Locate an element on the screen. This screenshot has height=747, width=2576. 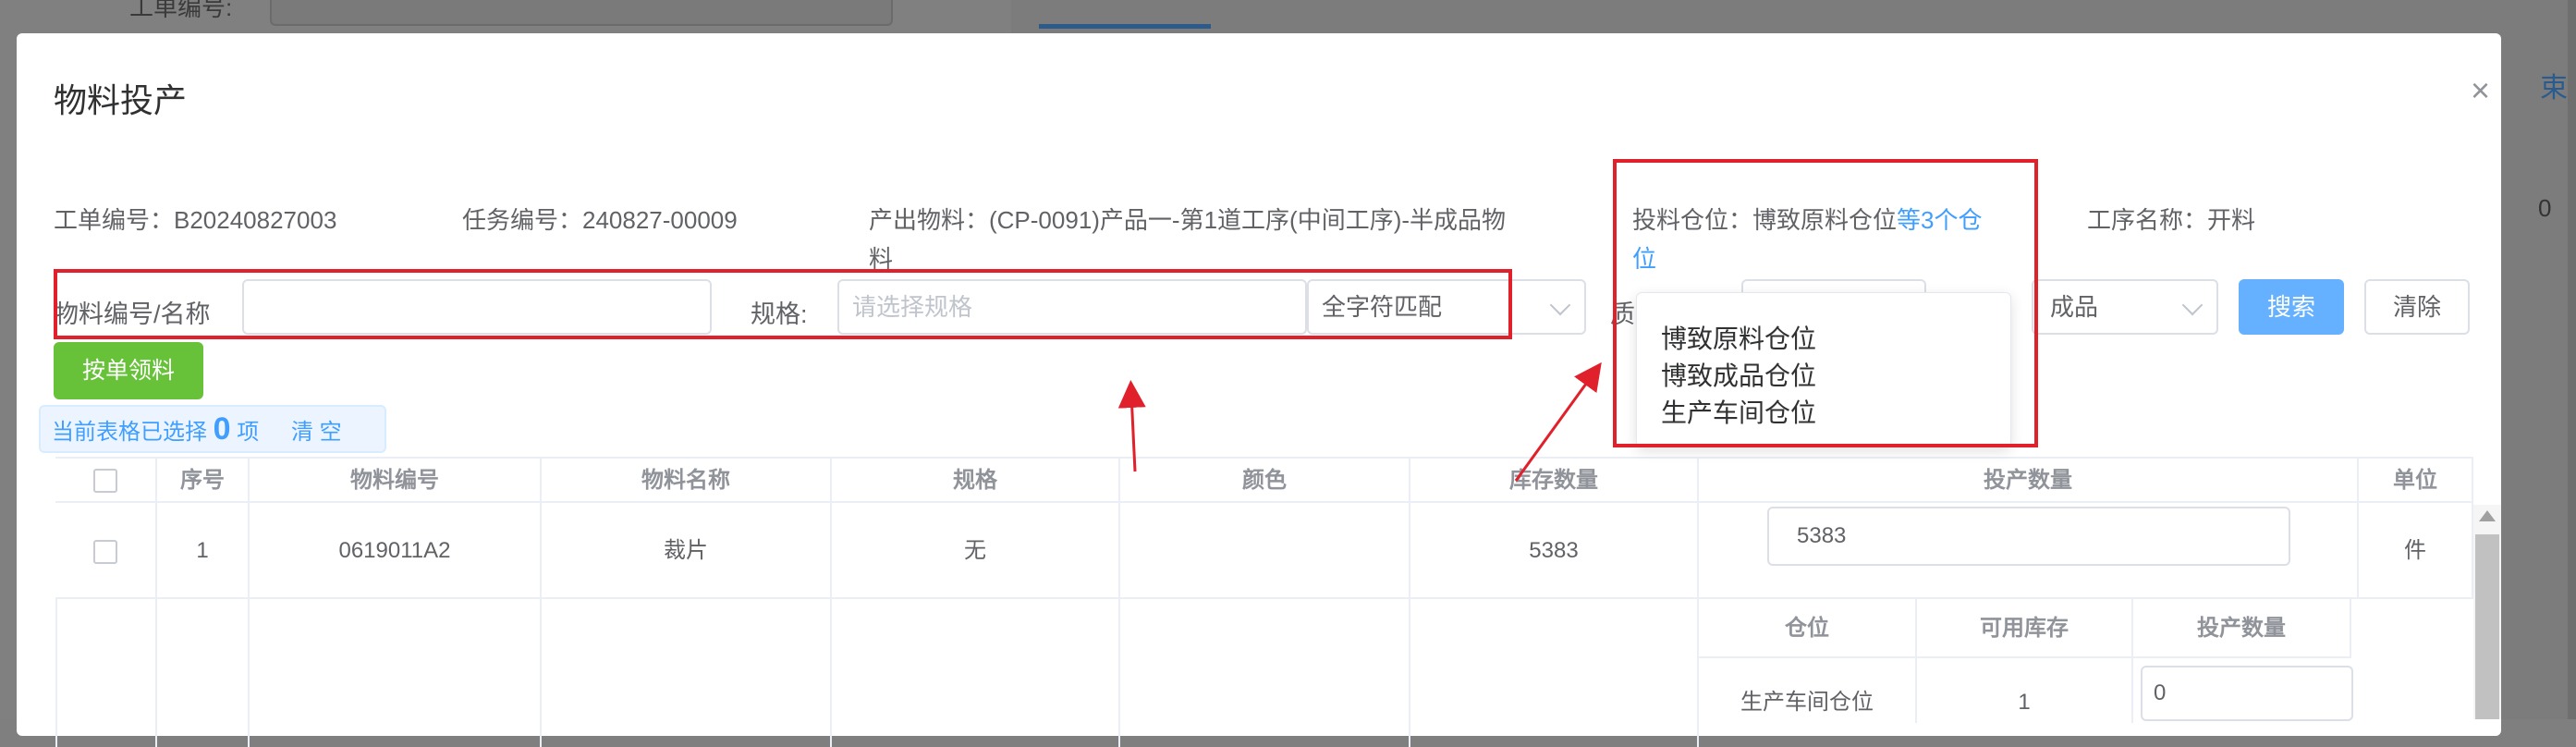
annotation-arrow-up is located at coordinates (1131, 426).